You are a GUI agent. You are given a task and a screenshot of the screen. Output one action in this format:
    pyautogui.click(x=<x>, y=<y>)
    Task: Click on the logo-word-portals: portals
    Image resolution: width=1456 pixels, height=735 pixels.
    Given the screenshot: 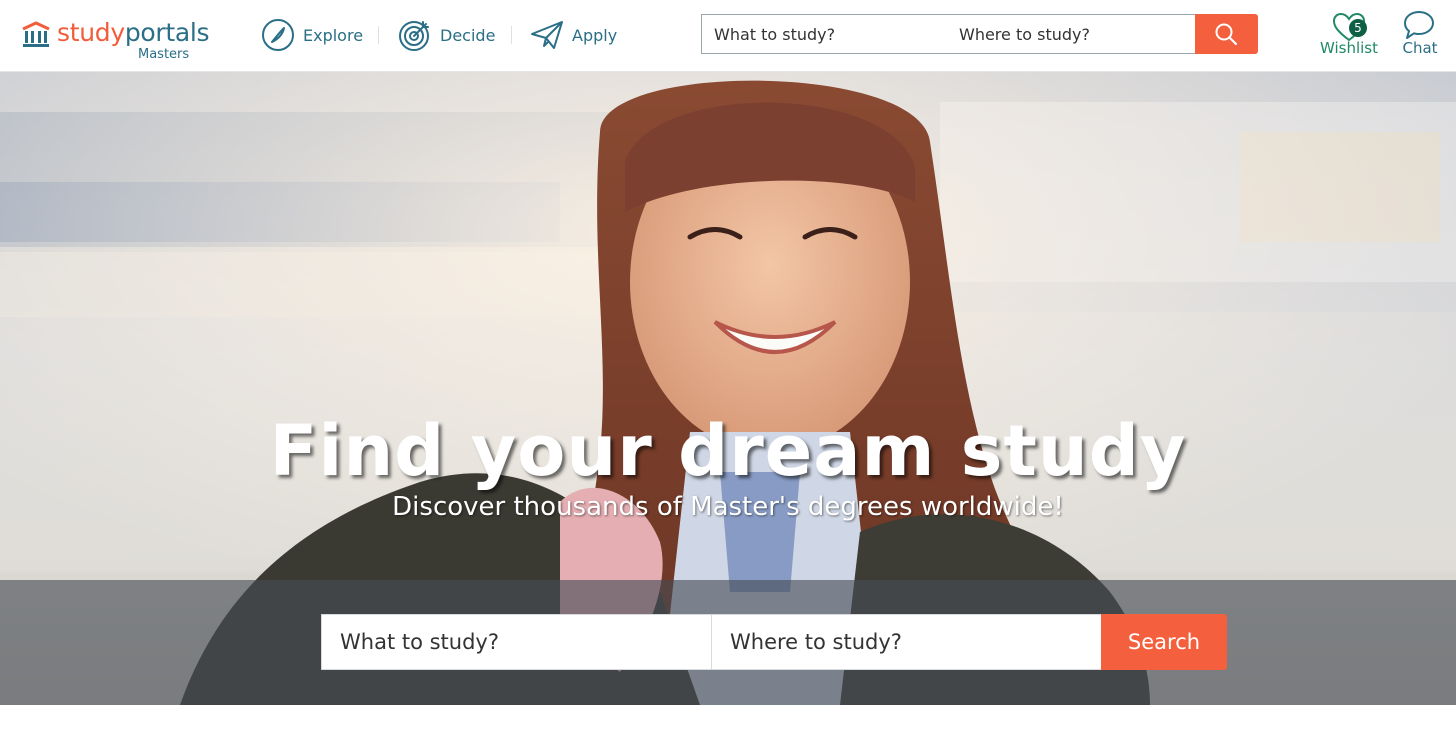 What is the action you would take?
    pyautogui.click(x=167, y=32)
    